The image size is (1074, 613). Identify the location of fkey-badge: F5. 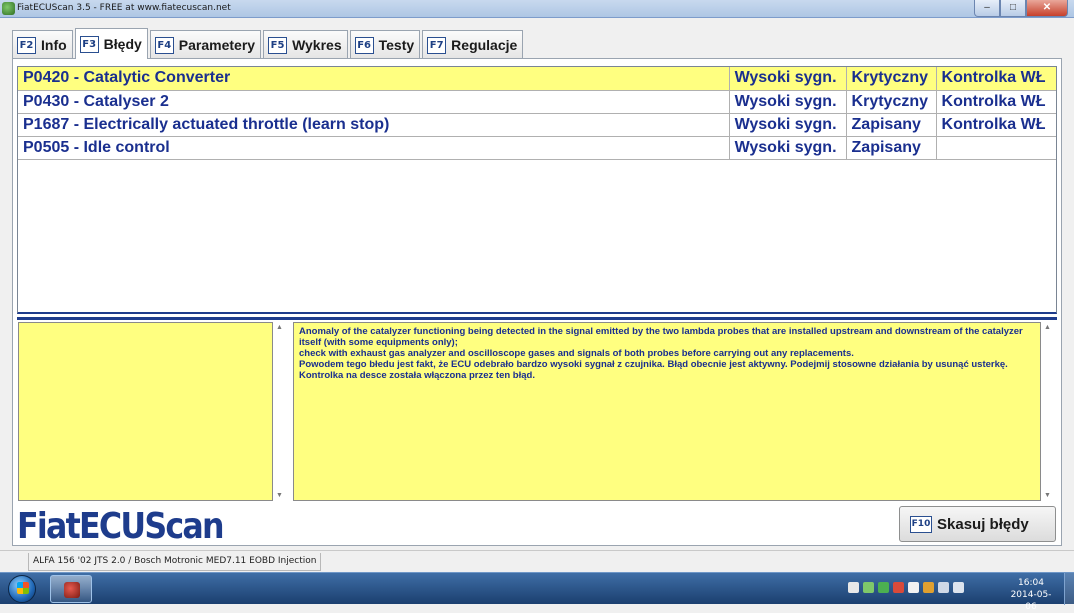
(278, 45).